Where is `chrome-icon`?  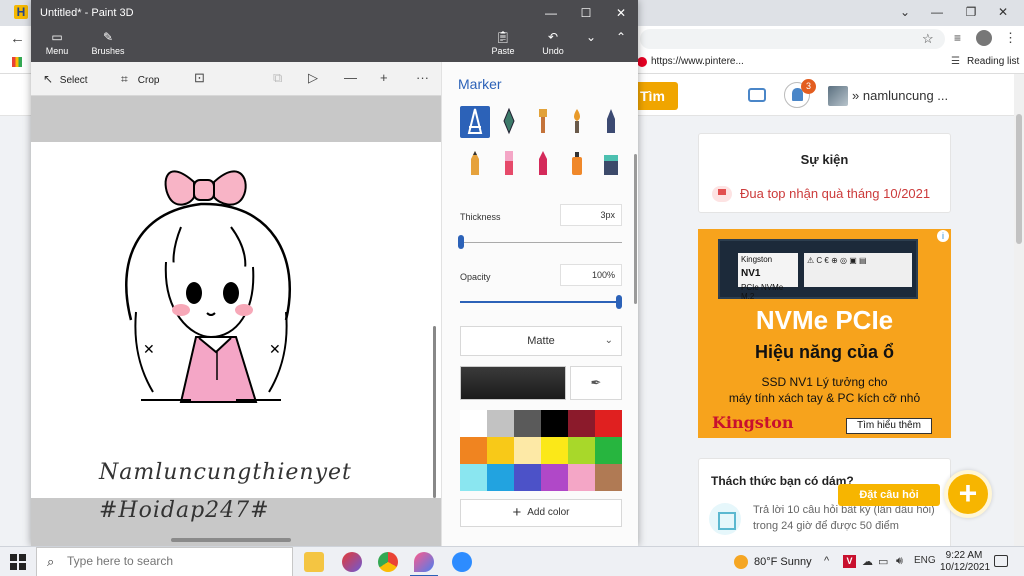 chrome-icon is located at coordinates (388, 562).